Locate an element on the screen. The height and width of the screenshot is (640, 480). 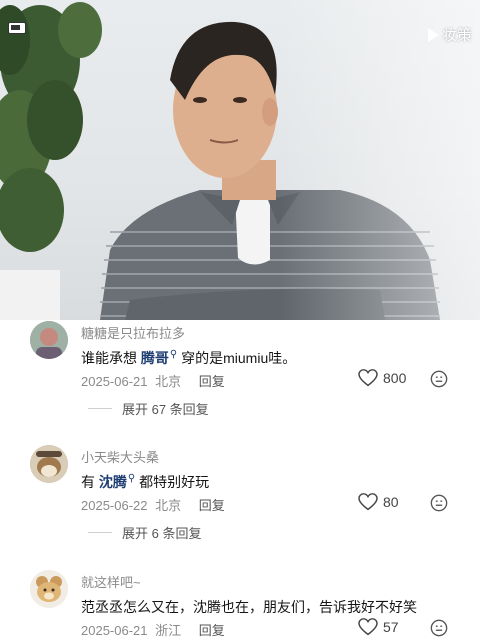
plant-illustration is located at coordinates (51, 161).